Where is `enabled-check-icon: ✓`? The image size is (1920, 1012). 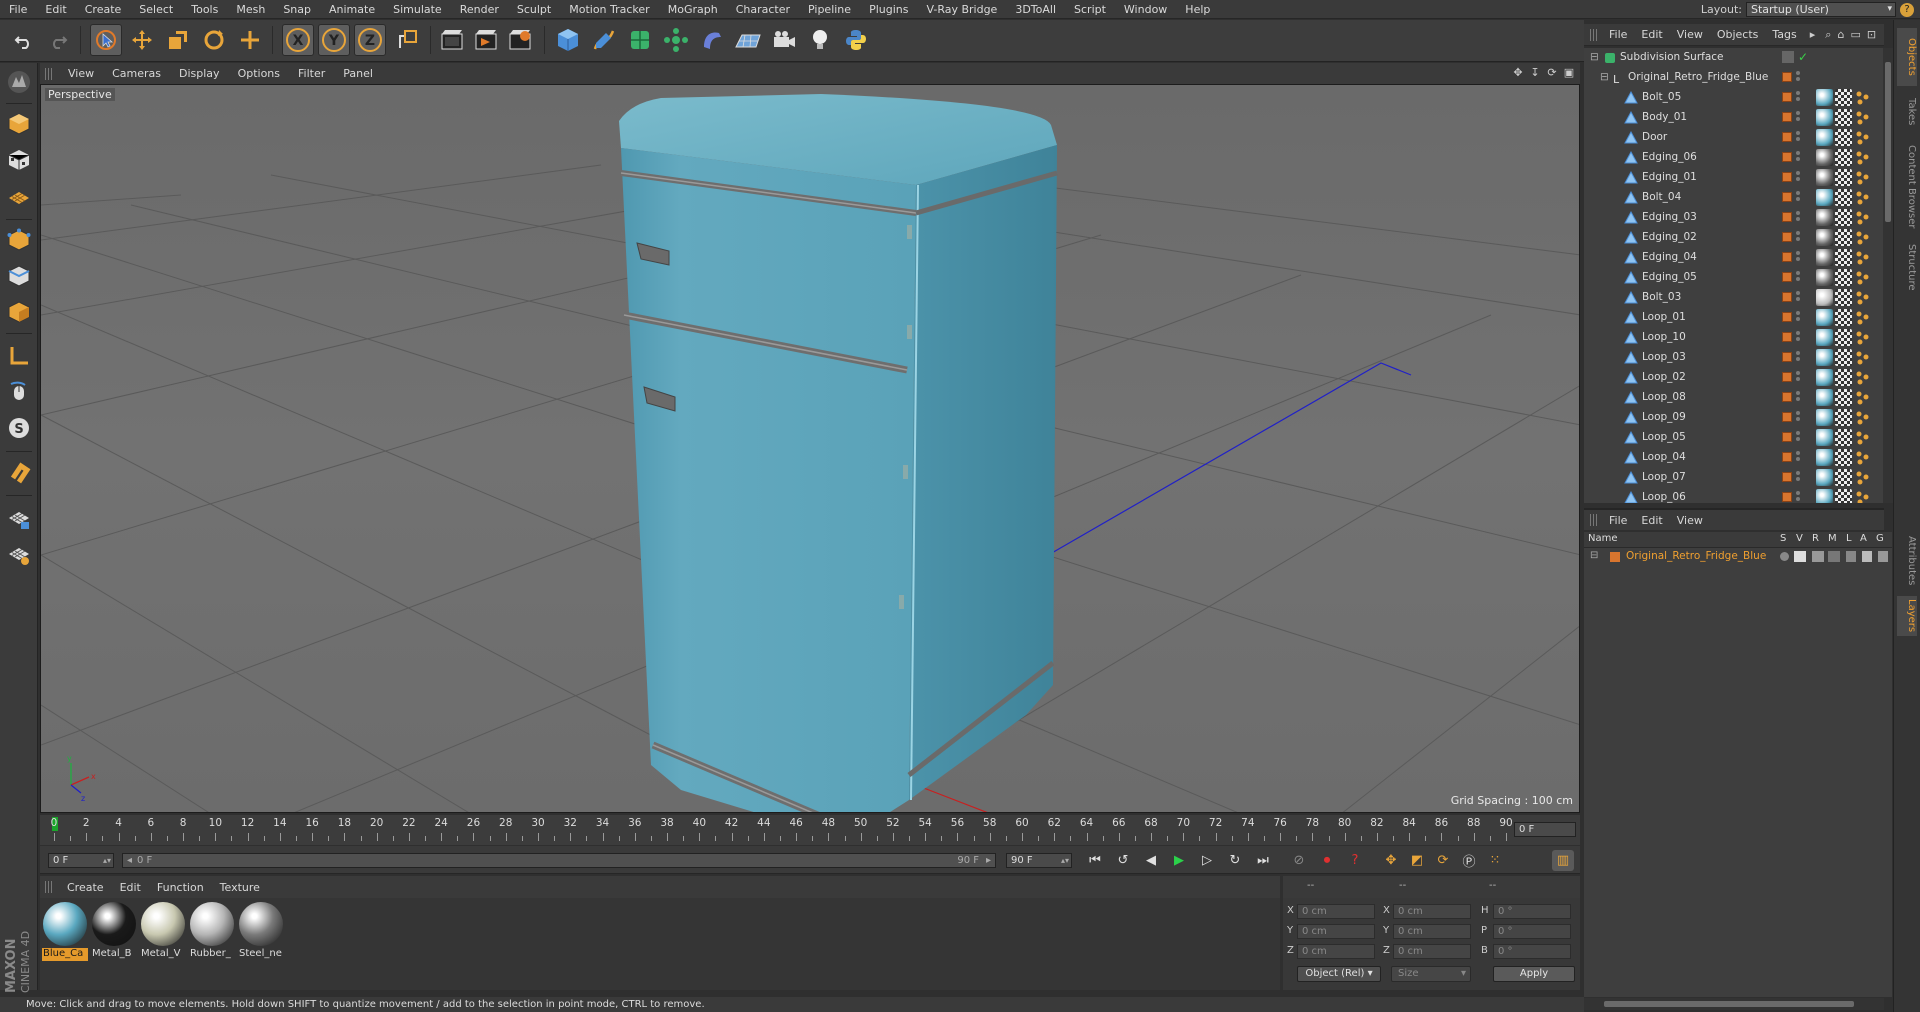
enabled-check-icon: ✓ is located at coordinates (1803, 57).